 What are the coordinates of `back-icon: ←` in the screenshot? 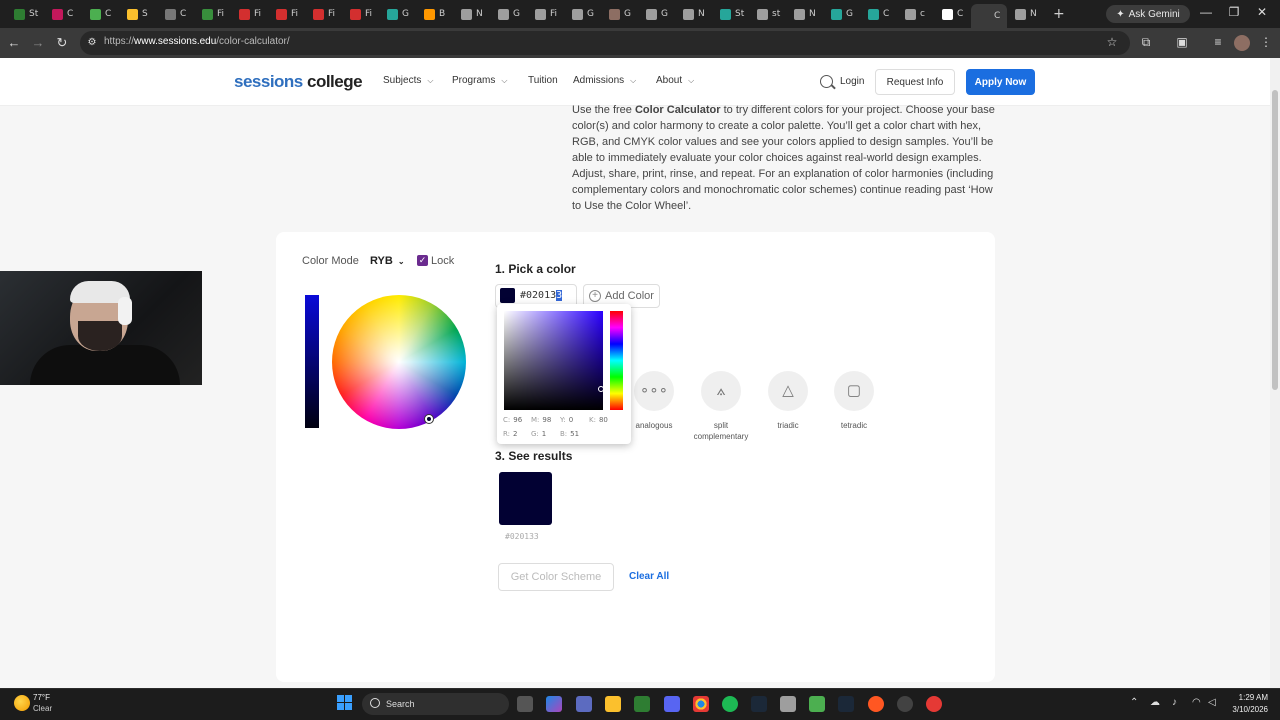 It's located at (14, 43).